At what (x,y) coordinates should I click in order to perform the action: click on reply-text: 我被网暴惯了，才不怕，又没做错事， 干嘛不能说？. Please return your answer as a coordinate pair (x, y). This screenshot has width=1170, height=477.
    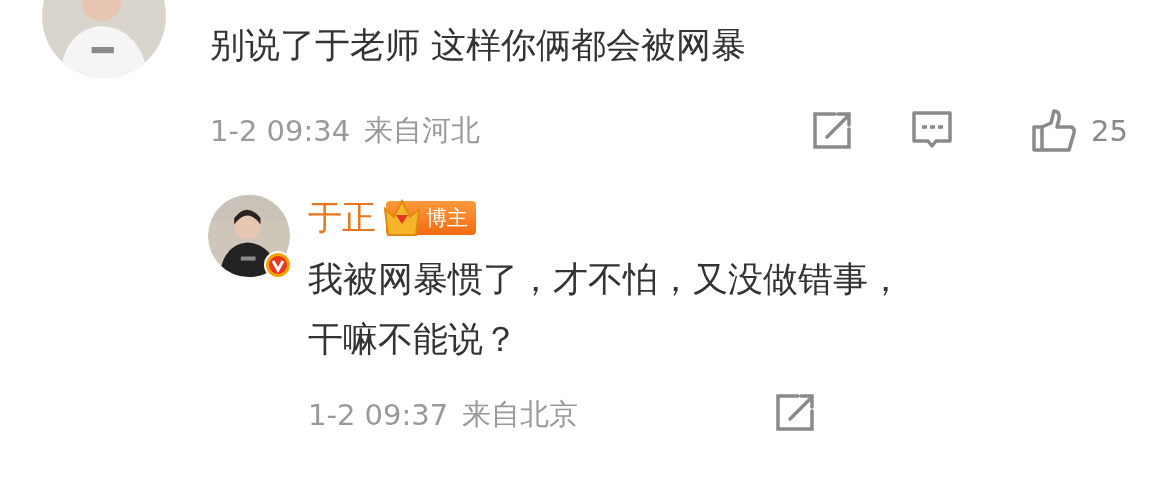
    Looking at the image, I should click on (605, 309).